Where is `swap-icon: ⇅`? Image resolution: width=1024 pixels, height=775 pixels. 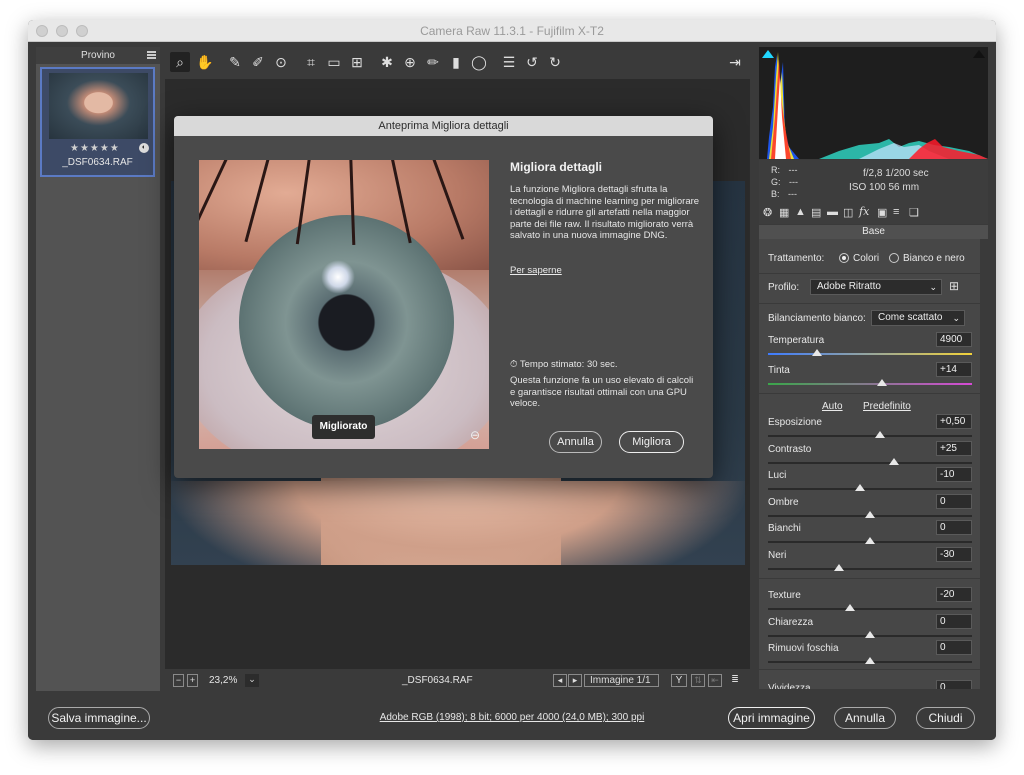 swap-icon: ⇅ is located at coordinates (698, 680).